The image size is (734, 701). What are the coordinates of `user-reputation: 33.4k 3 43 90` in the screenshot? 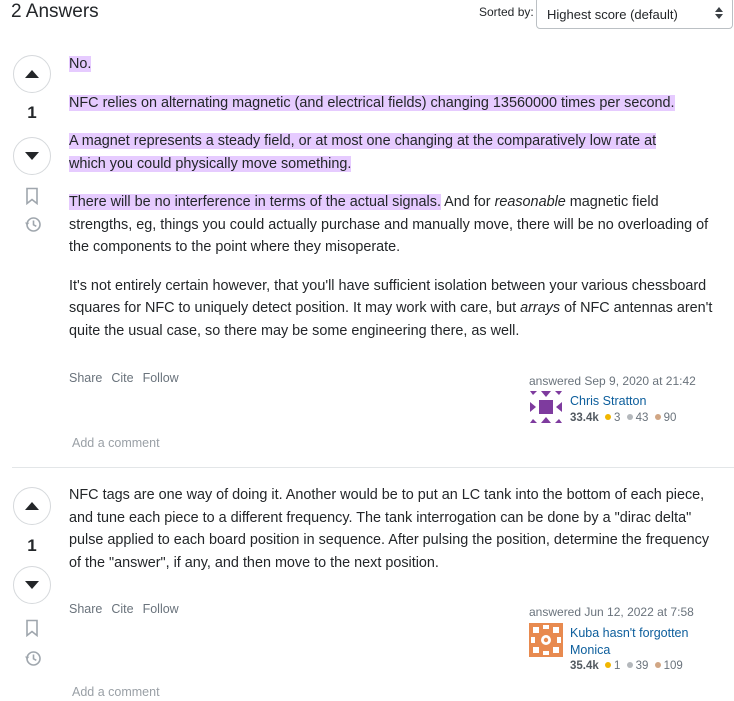 It's located at (623, 418).